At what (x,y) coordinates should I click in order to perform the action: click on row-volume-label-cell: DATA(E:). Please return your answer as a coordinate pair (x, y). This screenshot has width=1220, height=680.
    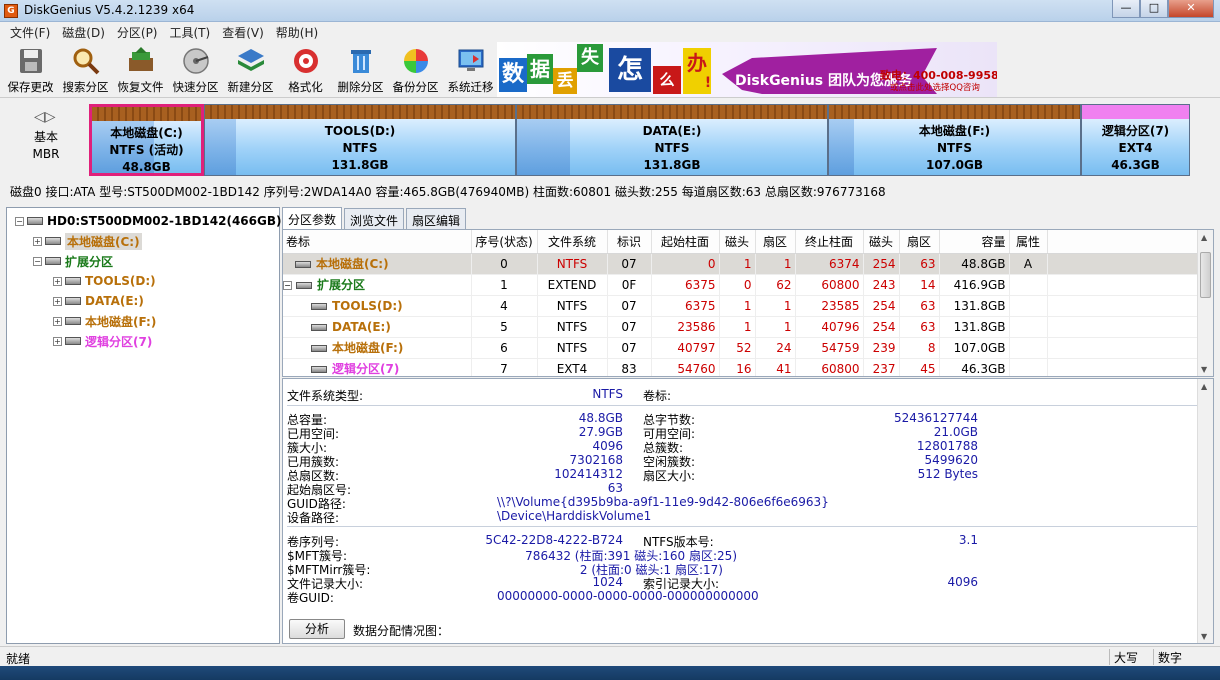
    Looking at the image, I should click on (377, 327).